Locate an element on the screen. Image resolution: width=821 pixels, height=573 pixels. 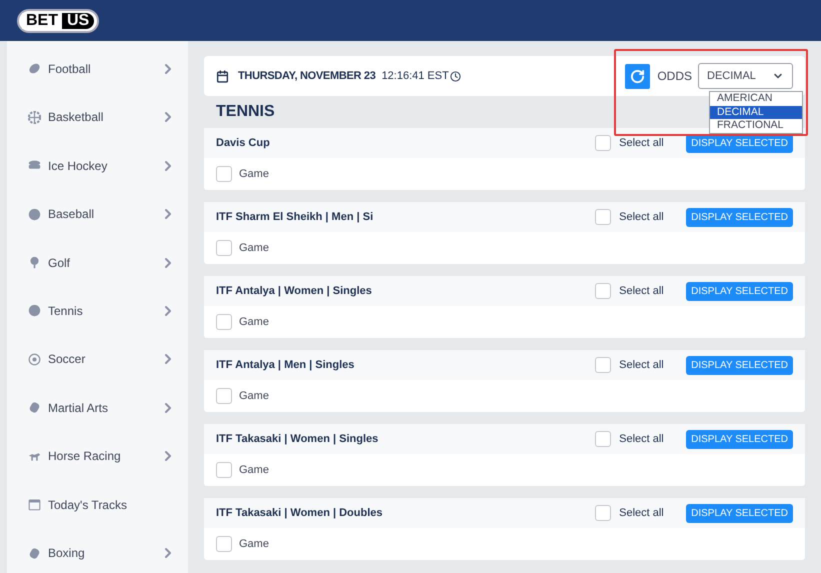
section-title: TENNIS is located at coordinates (245, 112).